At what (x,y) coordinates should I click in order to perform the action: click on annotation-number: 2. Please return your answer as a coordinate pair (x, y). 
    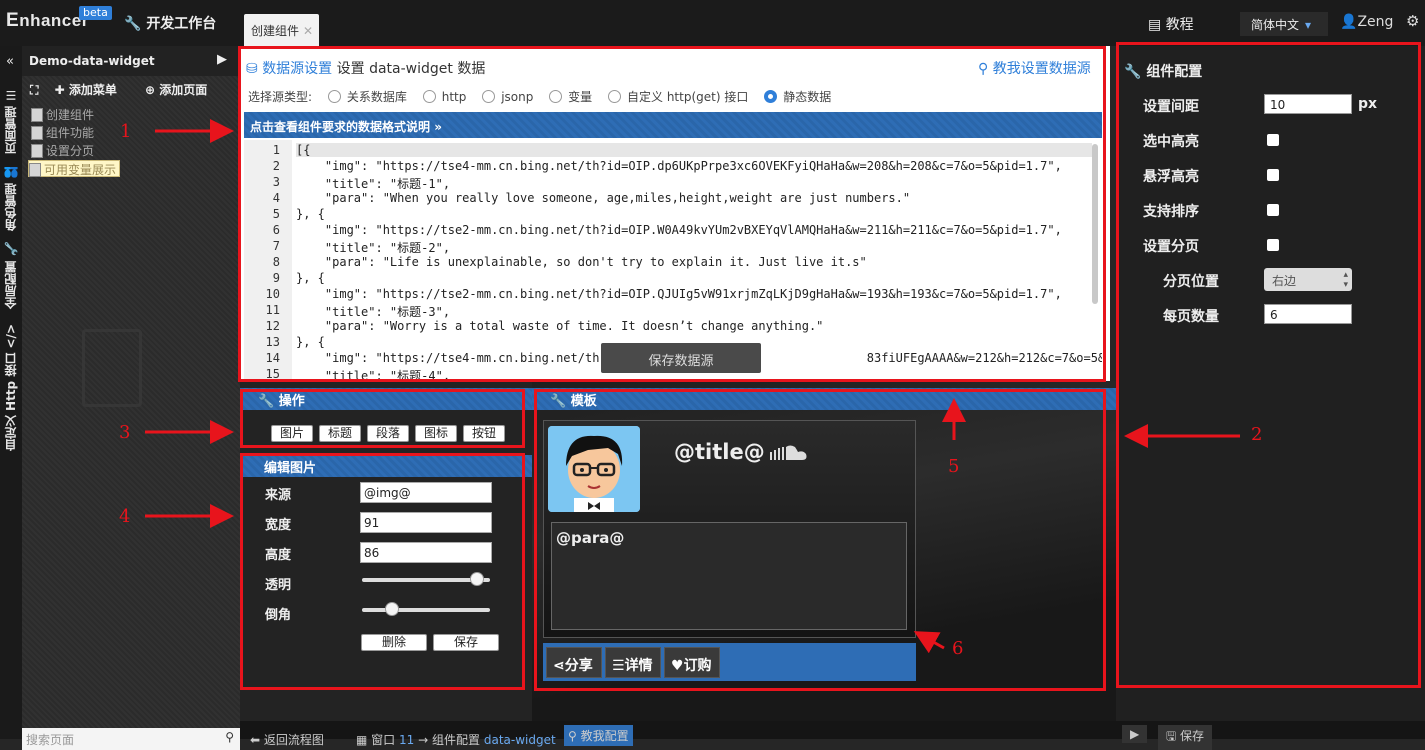
    Looking at the image, I should click on (1257, 434).